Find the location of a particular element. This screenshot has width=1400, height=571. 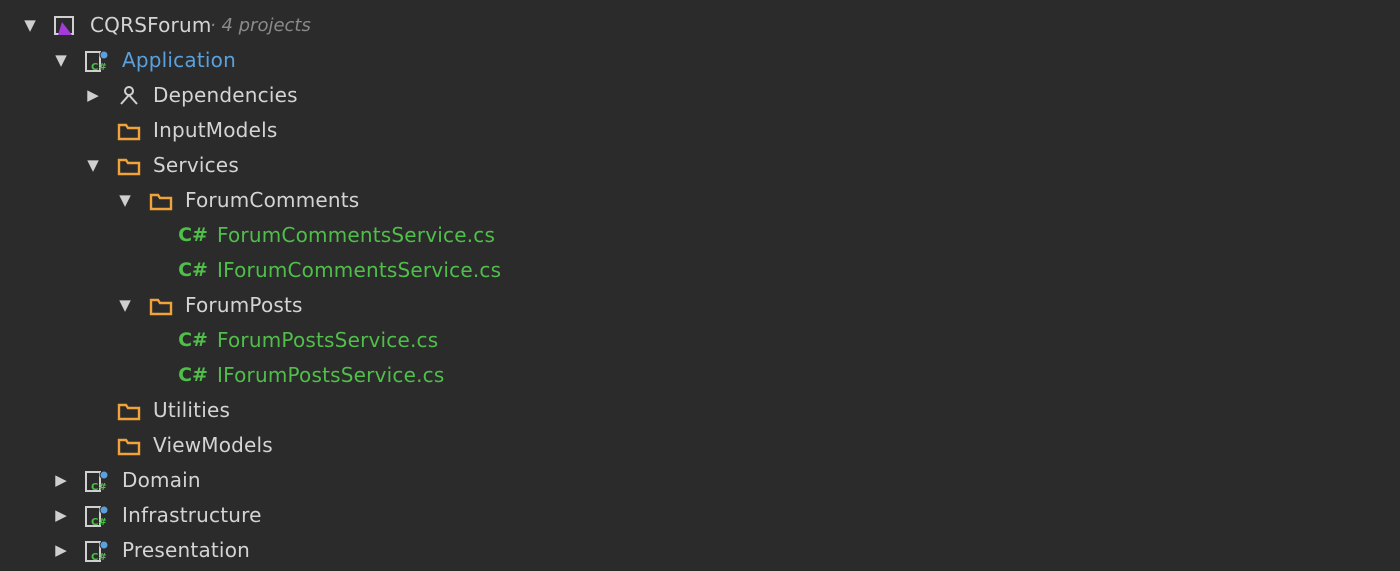

tree-row-folder: ▼ ForumComments is located at coordinates (700, 200).